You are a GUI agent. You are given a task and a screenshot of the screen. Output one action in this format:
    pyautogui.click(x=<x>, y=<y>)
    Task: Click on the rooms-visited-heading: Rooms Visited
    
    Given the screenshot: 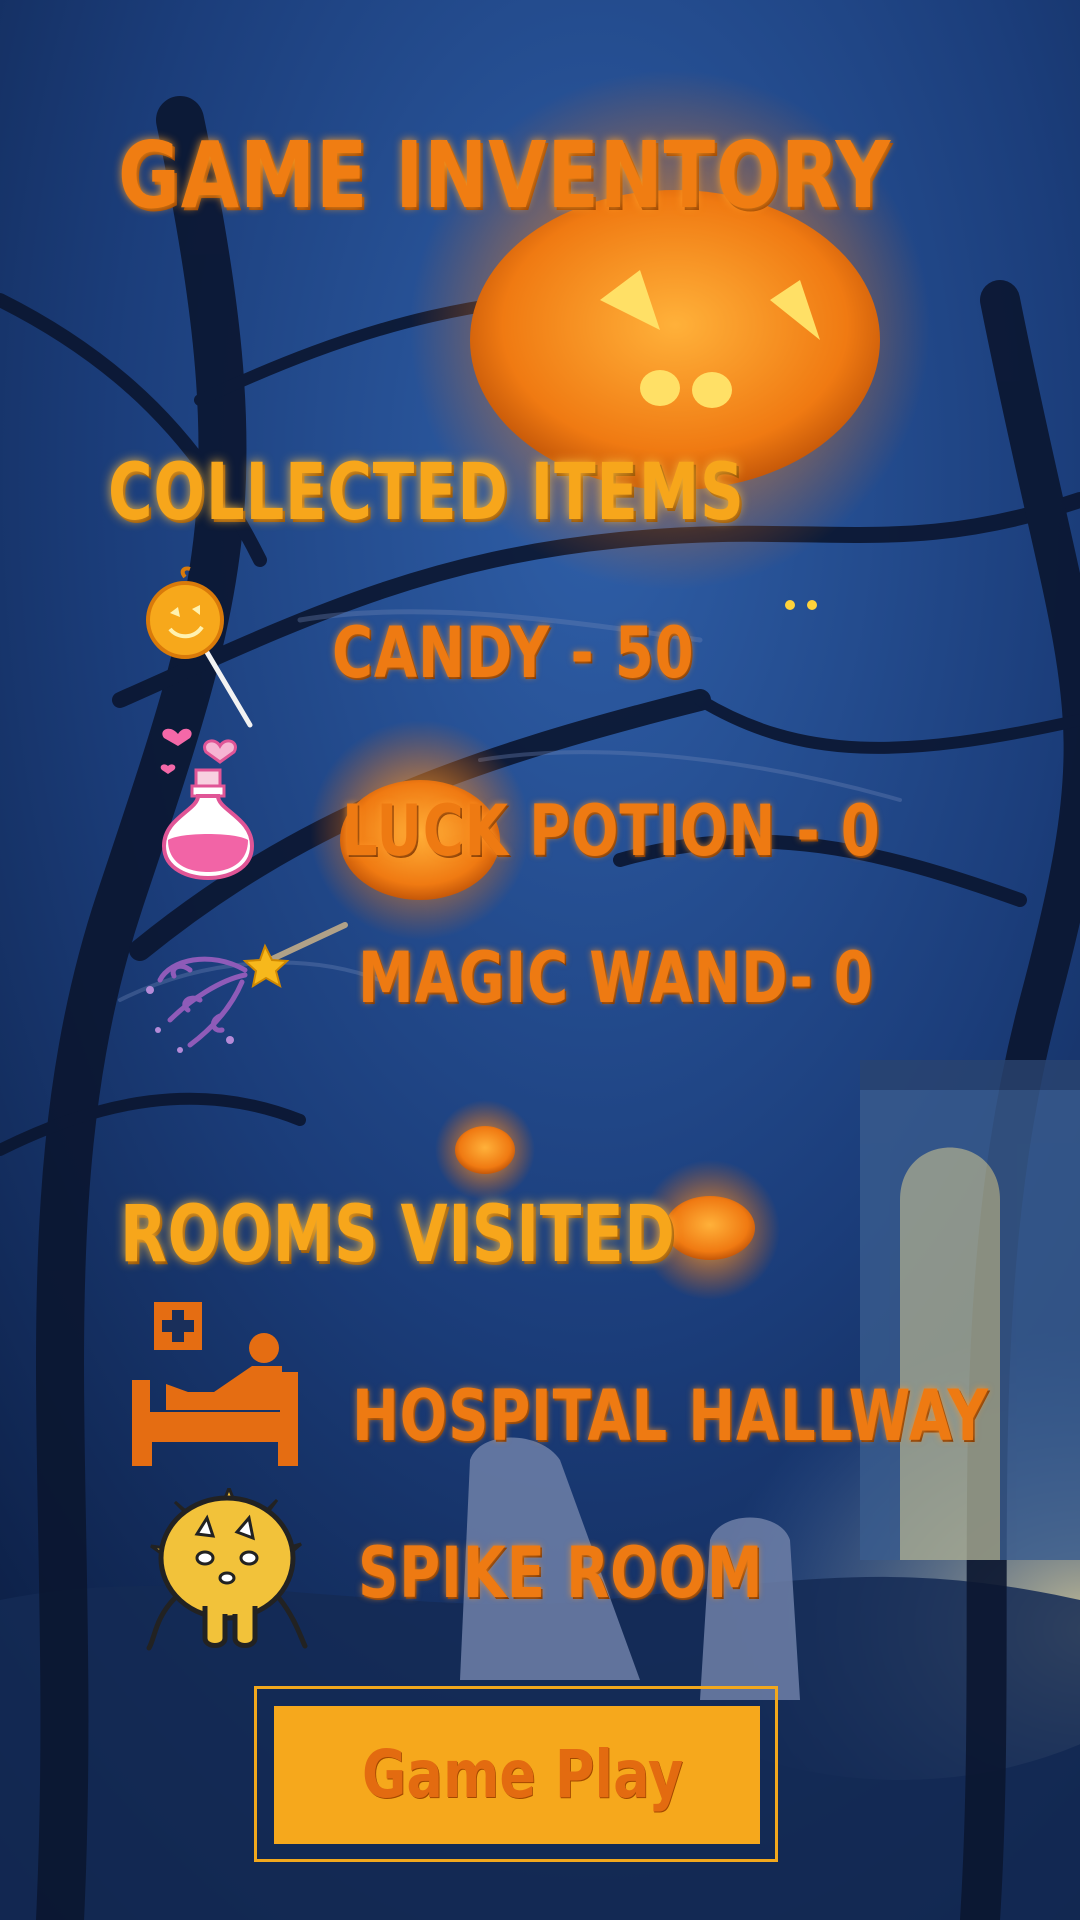 What is the action you would take?
    pyautogui.click(x=398, y=1235)
    